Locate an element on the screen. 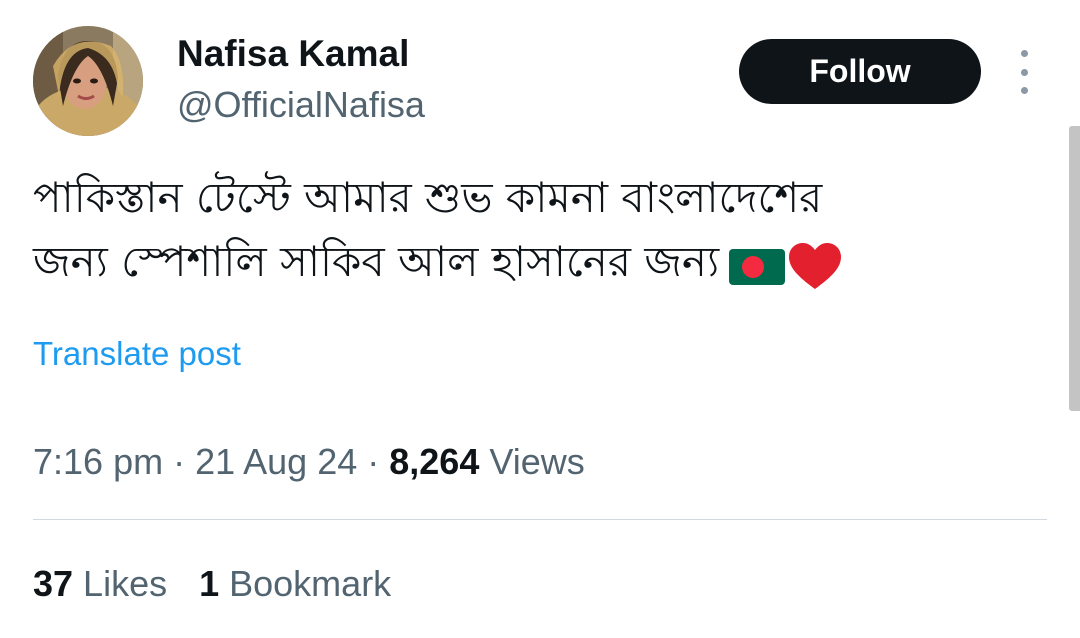  likes-stat: 37 Likes is located at coordinates (100, 583).